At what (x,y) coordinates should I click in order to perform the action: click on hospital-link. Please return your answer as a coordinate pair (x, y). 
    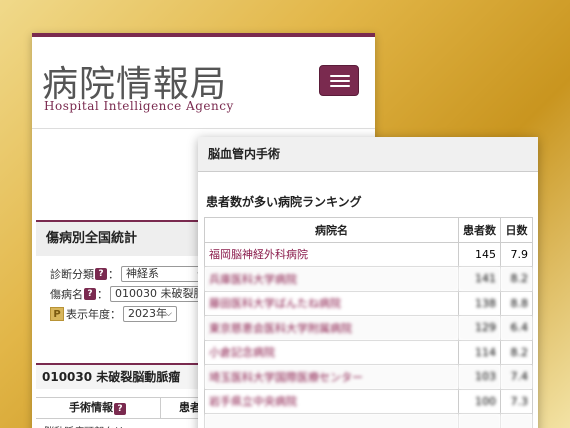
    Looking at the image, I should click on (331, 420).